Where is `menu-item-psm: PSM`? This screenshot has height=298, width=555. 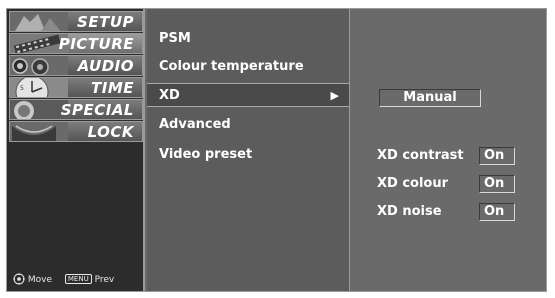 menu-item-psm: PSM is located at coordinates (249, 39).